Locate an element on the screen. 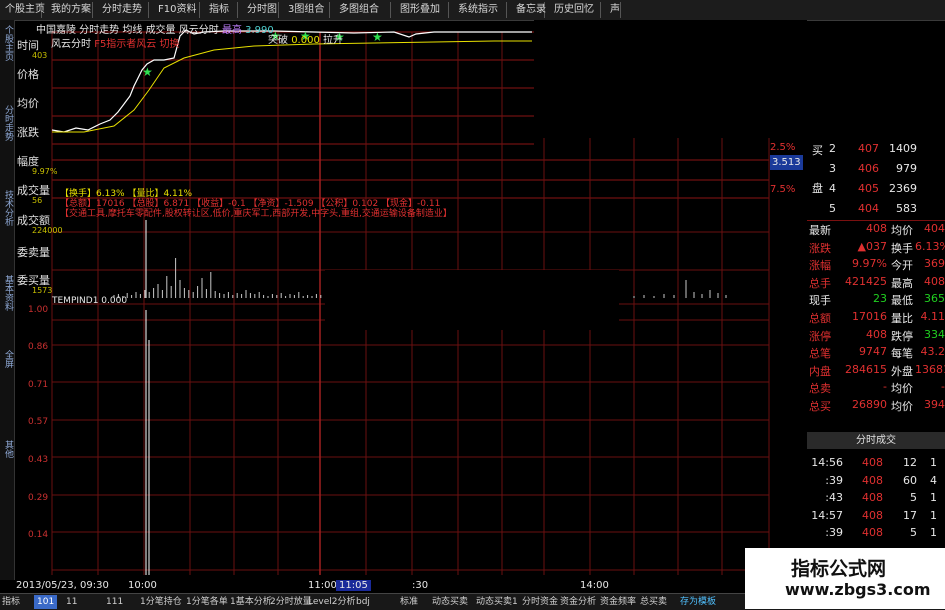  bottom-tab: 2分时放量 is located at coordinates (291, 602).